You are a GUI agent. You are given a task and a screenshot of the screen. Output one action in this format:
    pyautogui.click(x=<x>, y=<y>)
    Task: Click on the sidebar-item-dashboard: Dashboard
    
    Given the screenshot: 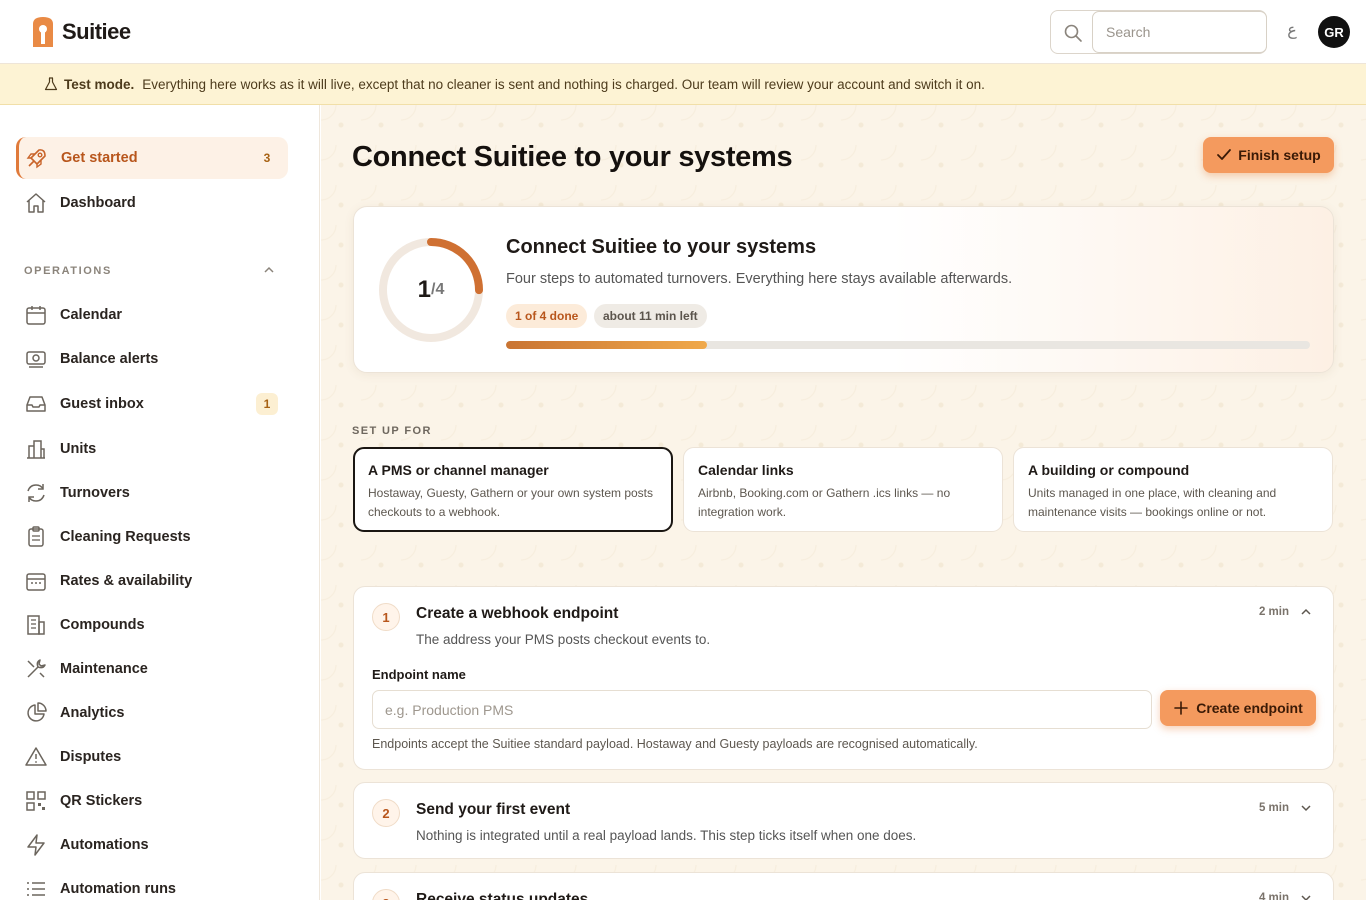 What is the action you would take?
    pyautogui.click(x=152, y=203)
    